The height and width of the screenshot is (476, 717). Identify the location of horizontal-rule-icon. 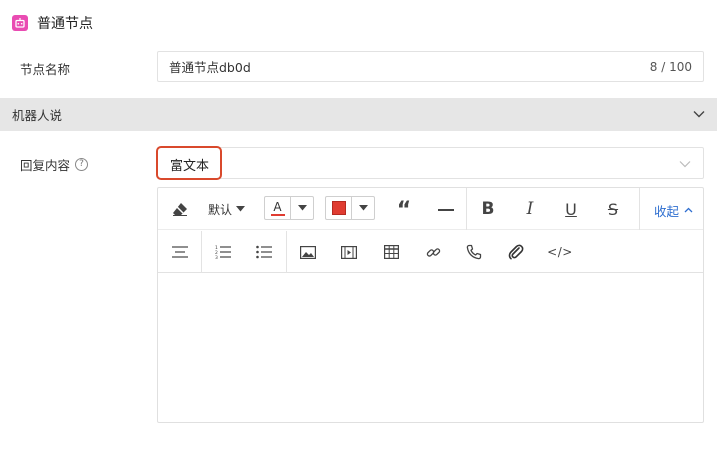
(446, 210).